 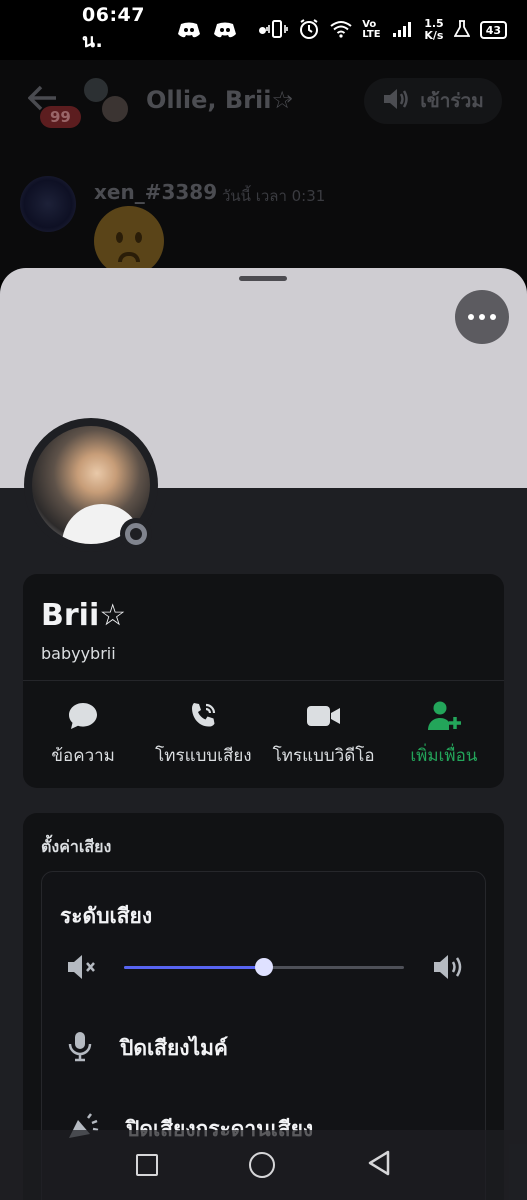 I want to click on wifi-icon, so click(x=341, y=30).